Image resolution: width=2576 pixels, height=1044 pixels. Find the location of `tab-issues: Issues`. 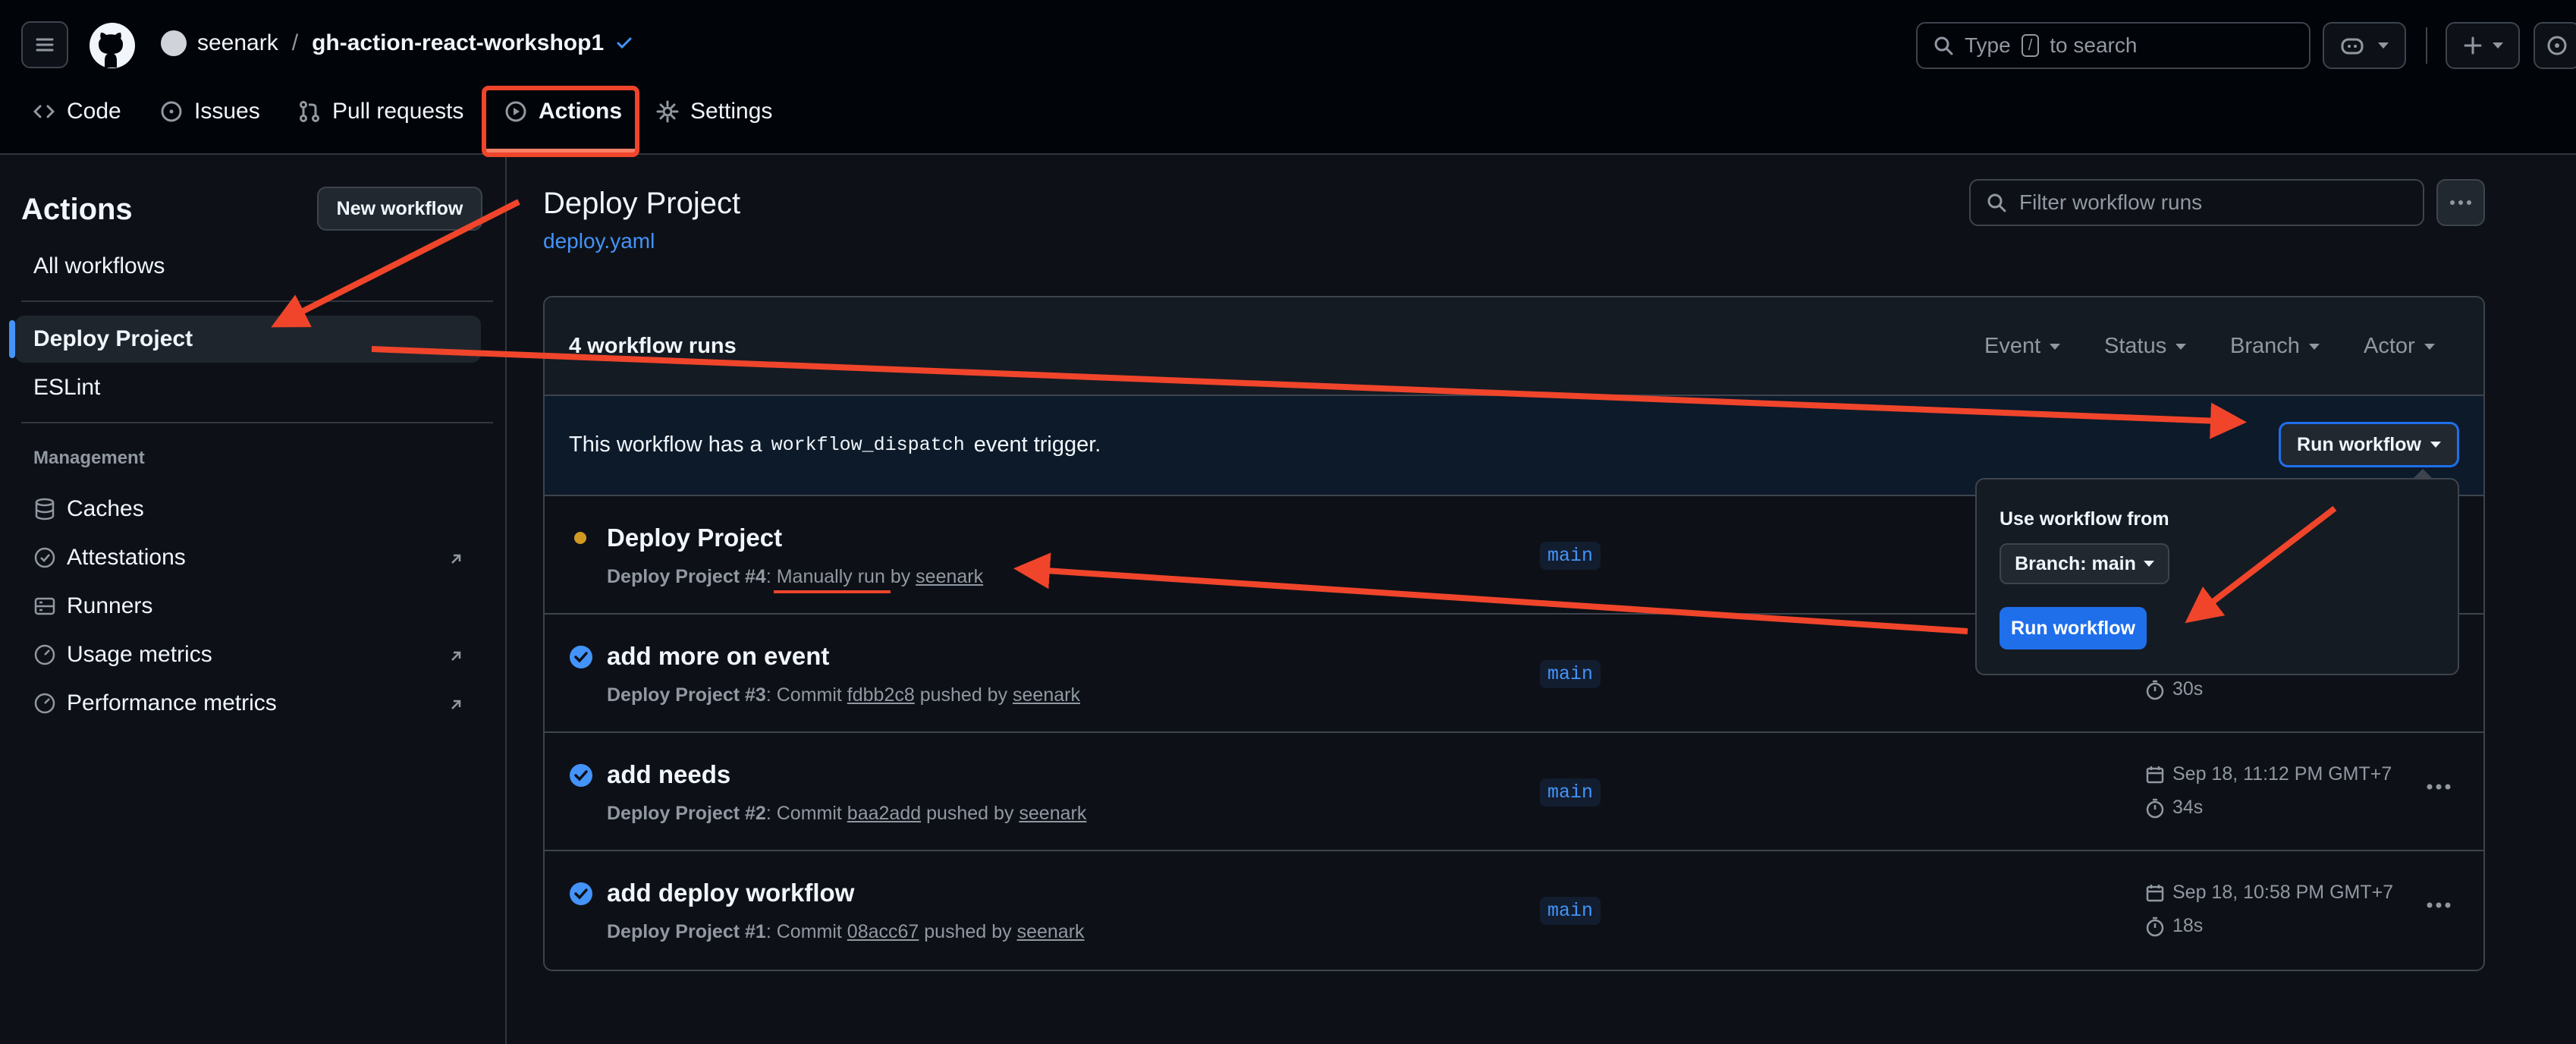

tab-issues: Issues is located at coordinates (209, 112).